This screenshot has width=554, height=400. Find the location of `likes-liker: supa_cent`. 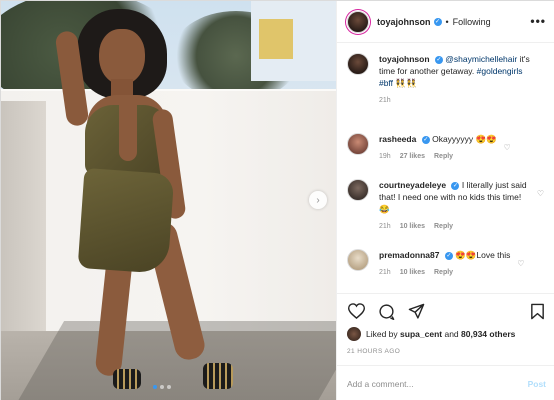

likes-liker: supa_cent is located at coordinates (421, 334).